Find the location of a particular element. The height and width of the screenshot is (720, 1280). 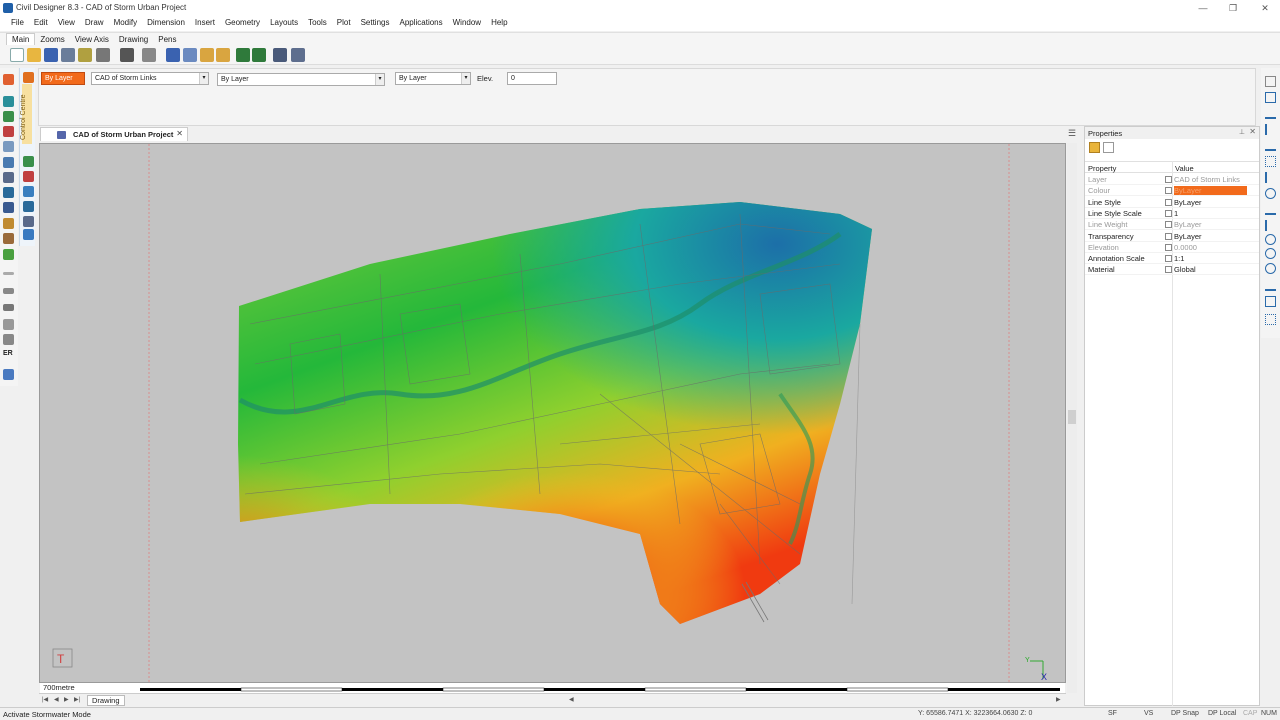

menu-modify: Modify is located at coordinates (126, 22).